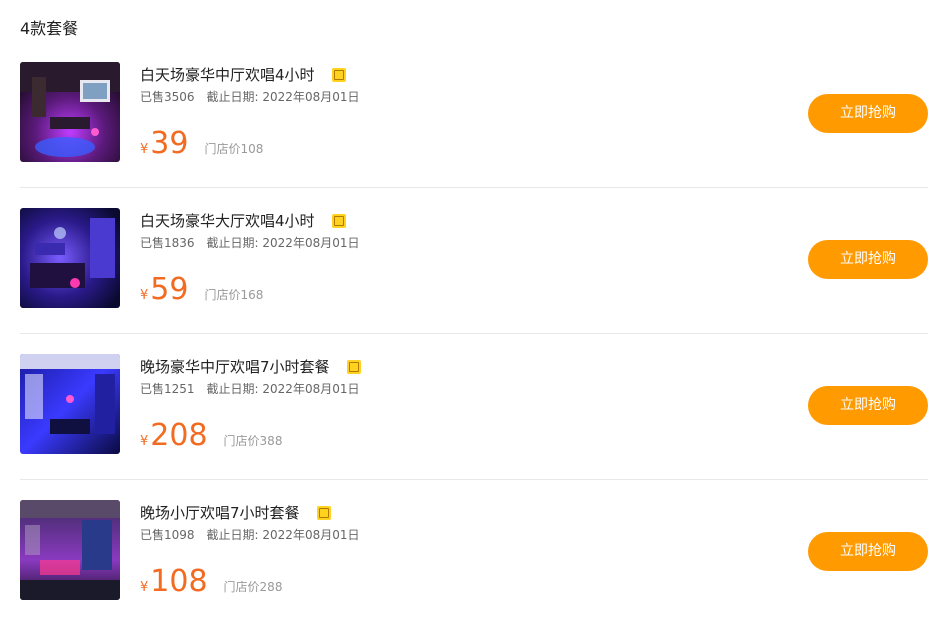 The height and width of the screenshot is (619, 933). What do you see at coordinates (211, 436) in the screenshot?
I see `price-row: ¥ 208 门店价388` at bounding box center [211, 436].